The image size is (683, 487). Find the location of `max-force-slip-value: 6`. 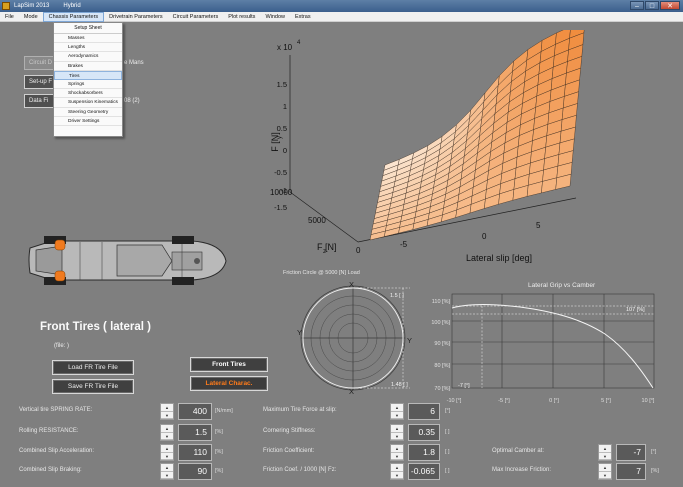

max-force-slip-value: 6 is located at coordinates (424, 411).